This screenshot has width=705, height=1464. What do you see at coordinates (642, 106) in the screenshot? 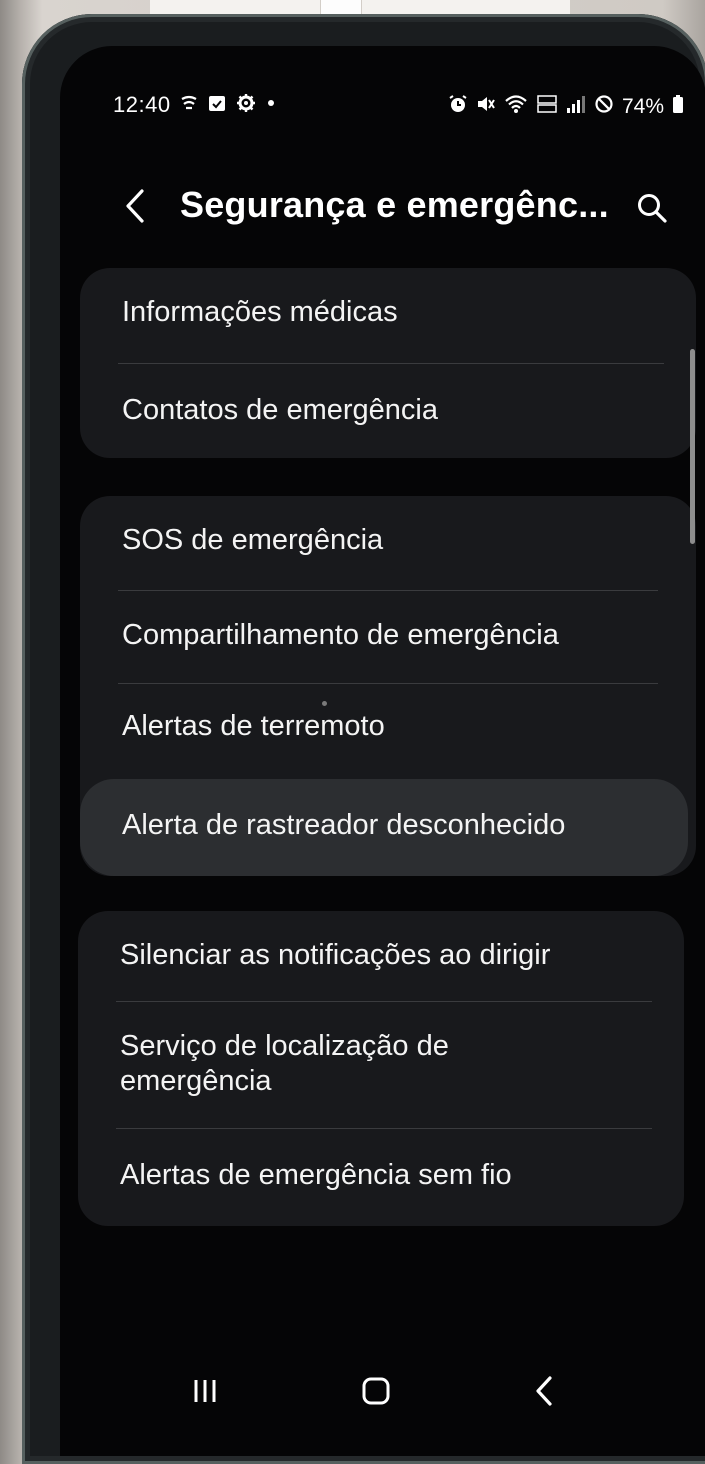
I see `battery-percent: 74%` at bounding box center [642, 106].